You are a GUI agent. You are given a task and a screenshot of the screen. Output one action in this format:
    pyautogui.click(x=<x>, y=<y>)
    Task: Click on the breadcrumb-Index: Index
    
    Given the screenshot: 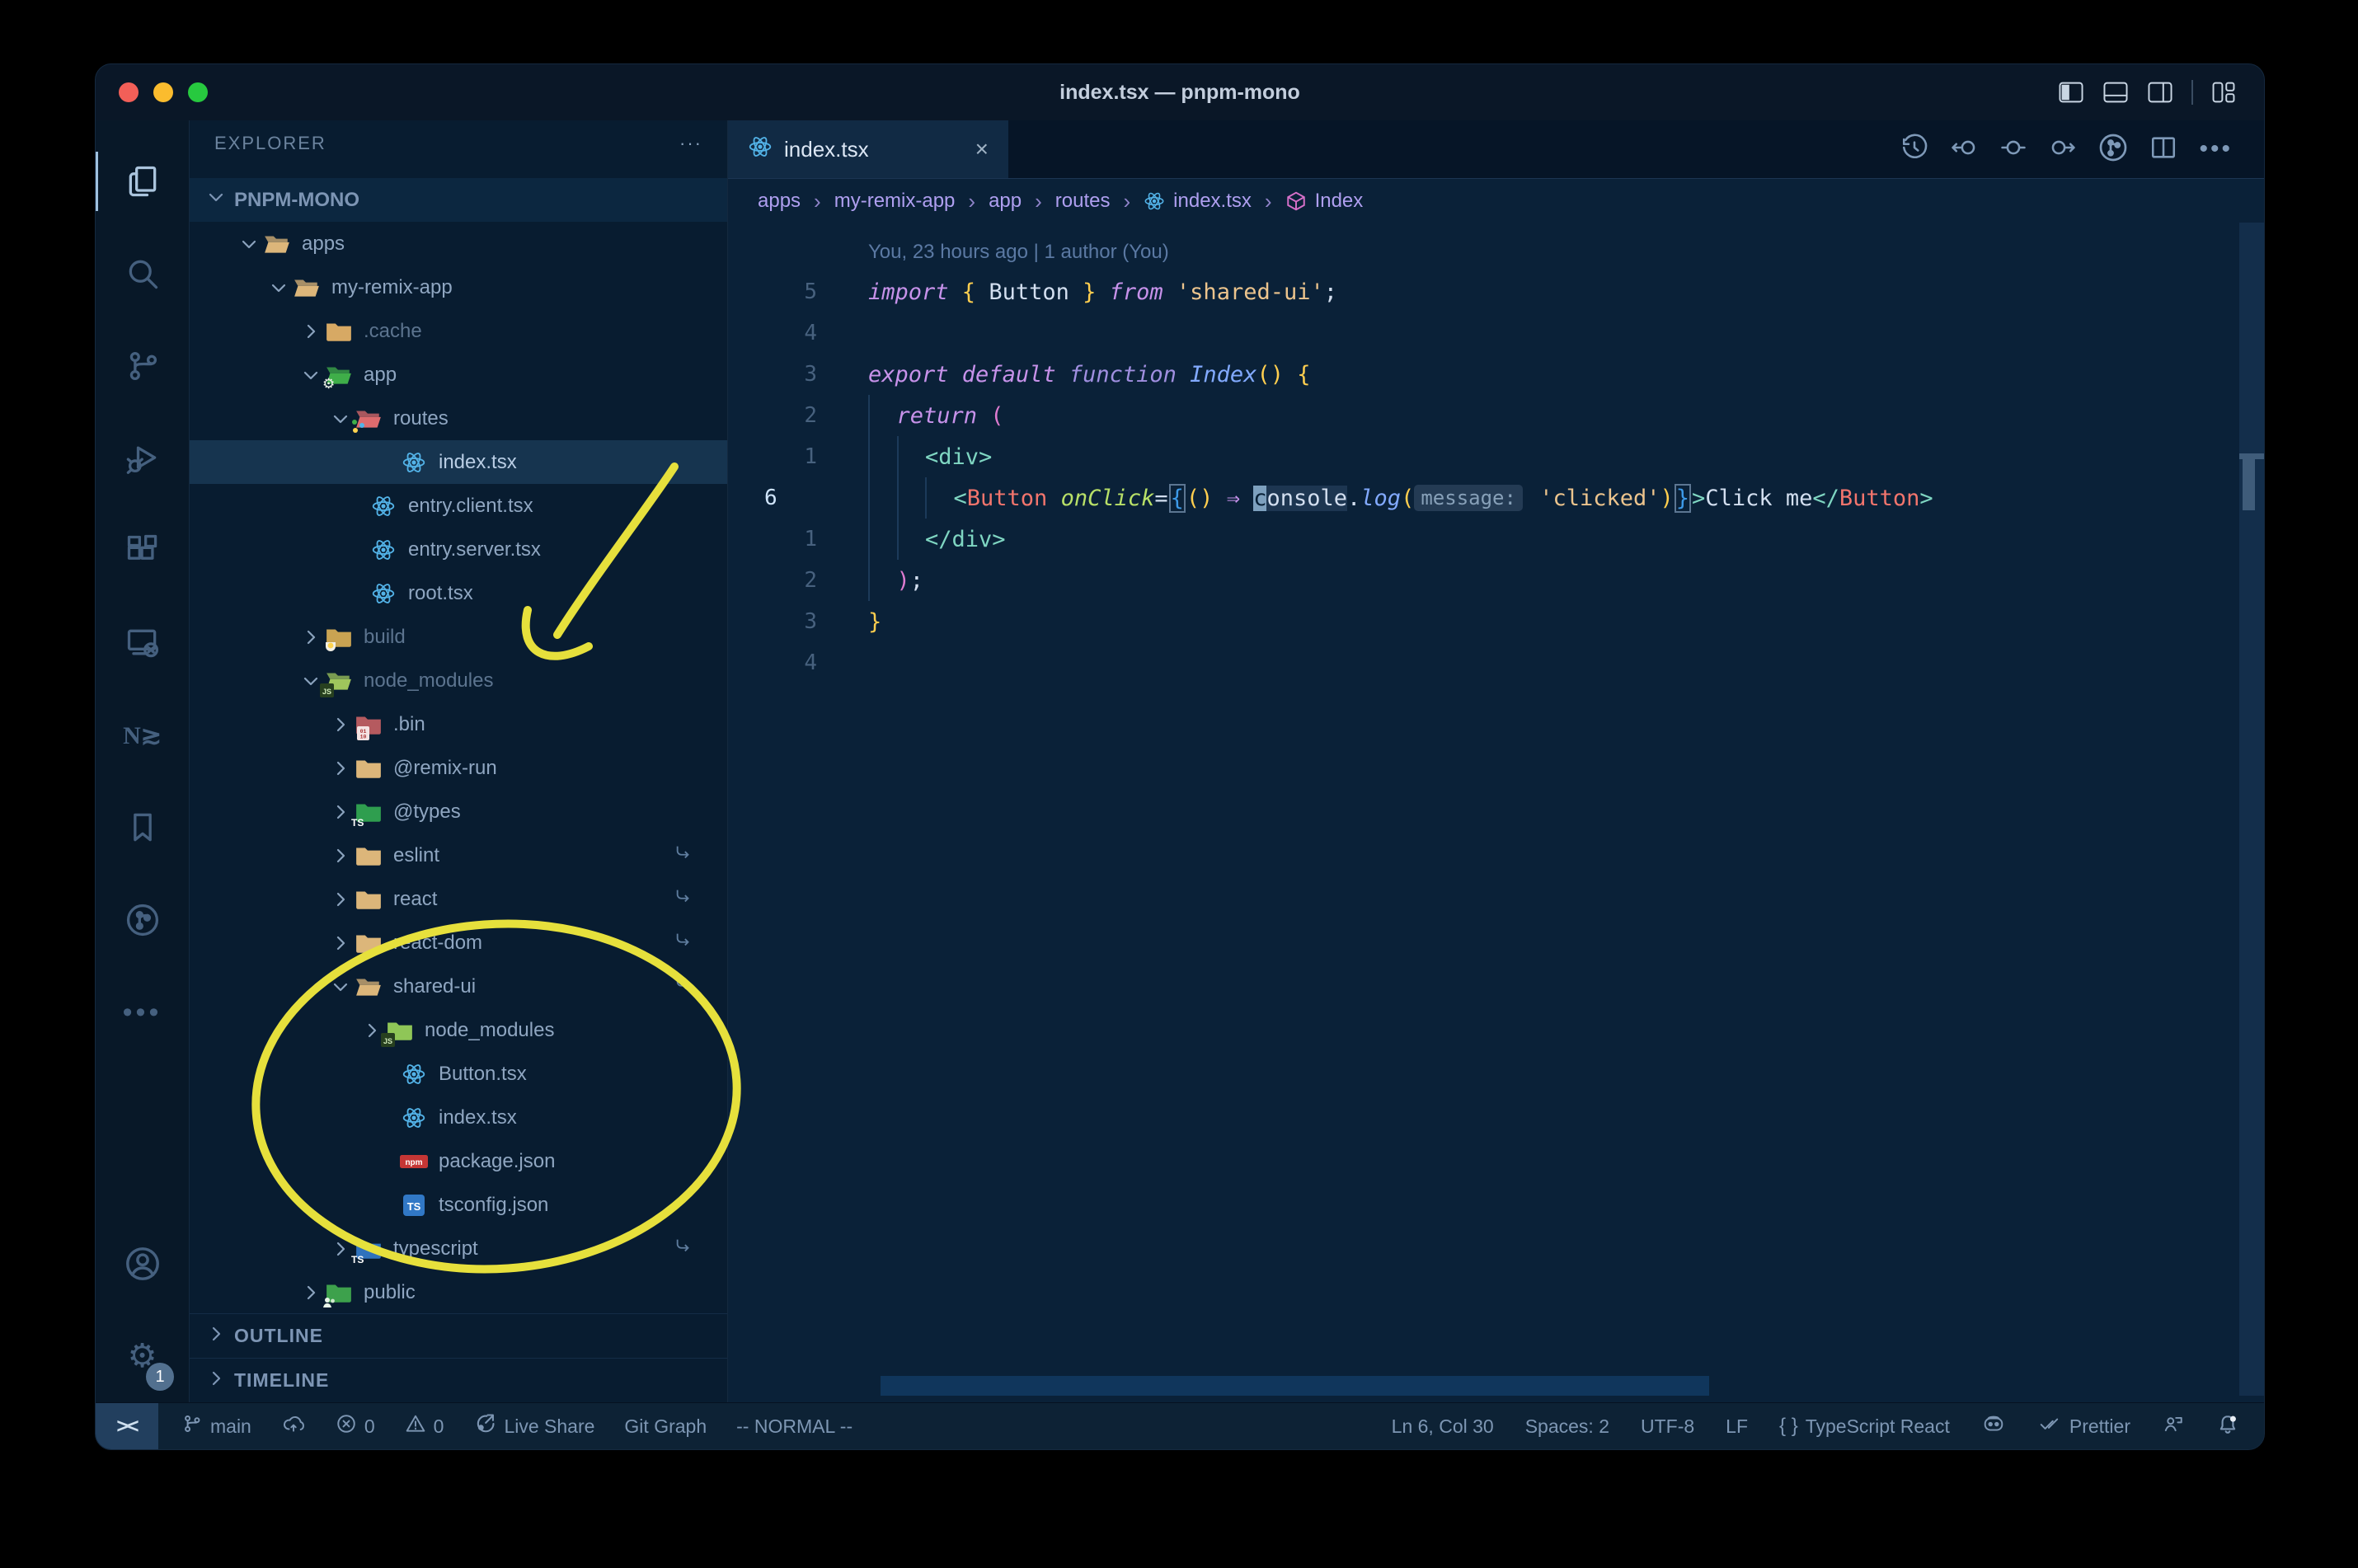 What is the action you would take?
    pyautogui.click(x=1324, y=201)
    